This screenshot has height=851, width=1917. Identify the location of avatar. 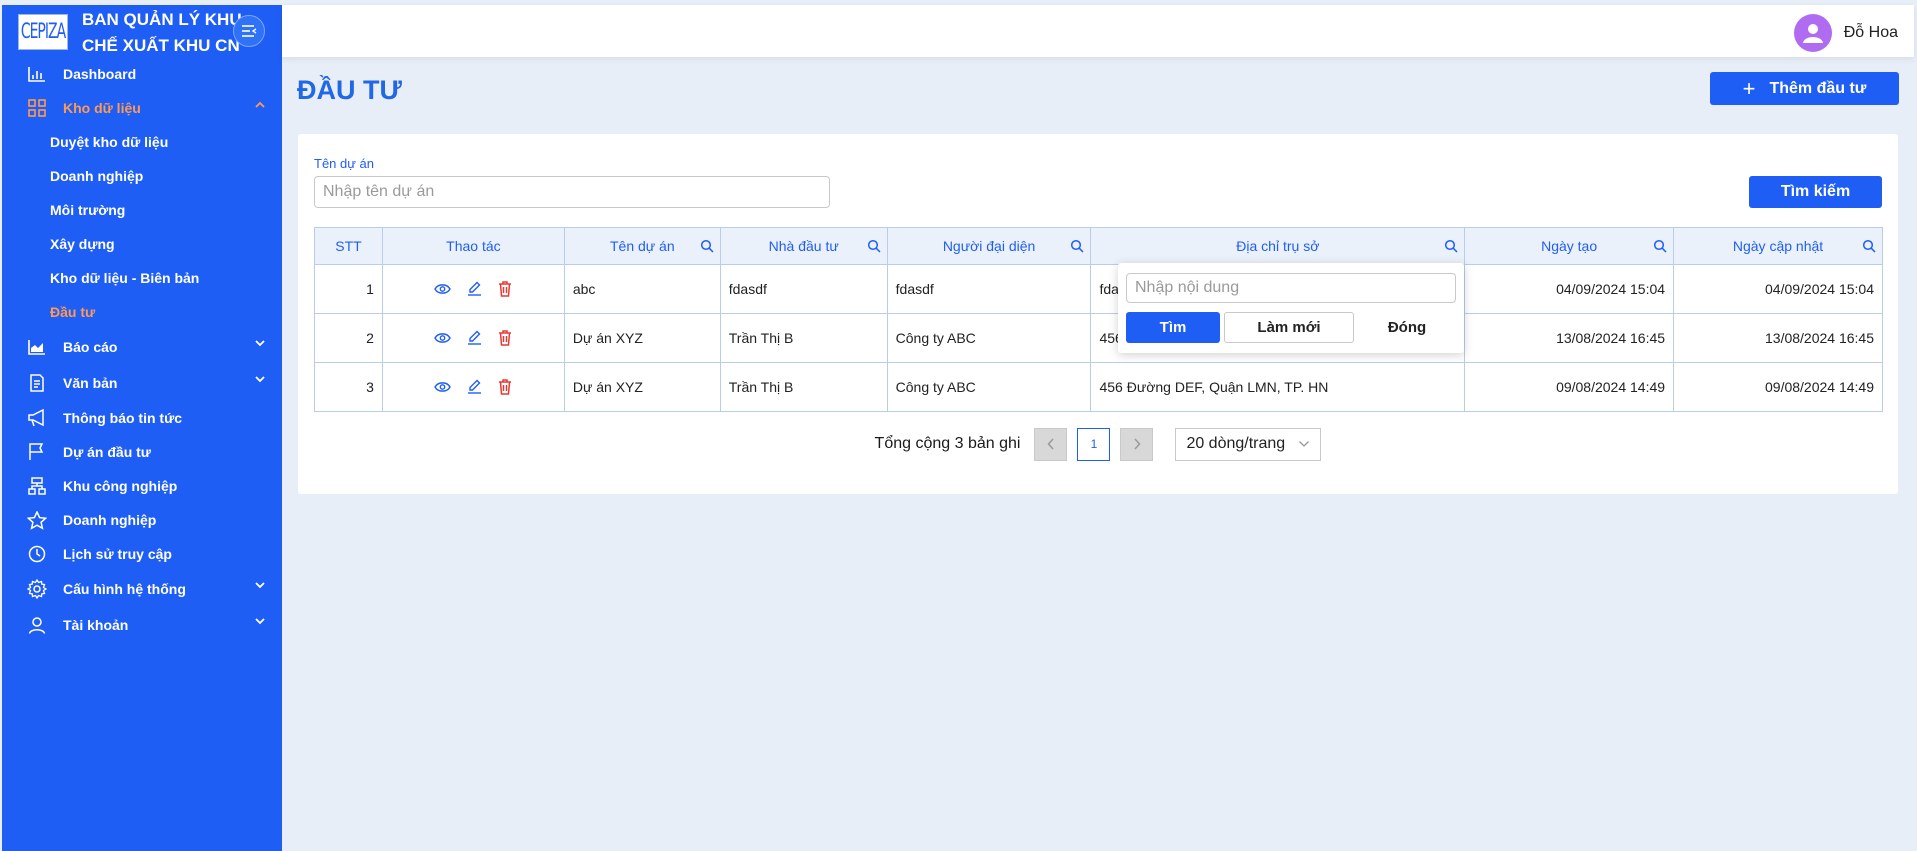
(1812, 33).